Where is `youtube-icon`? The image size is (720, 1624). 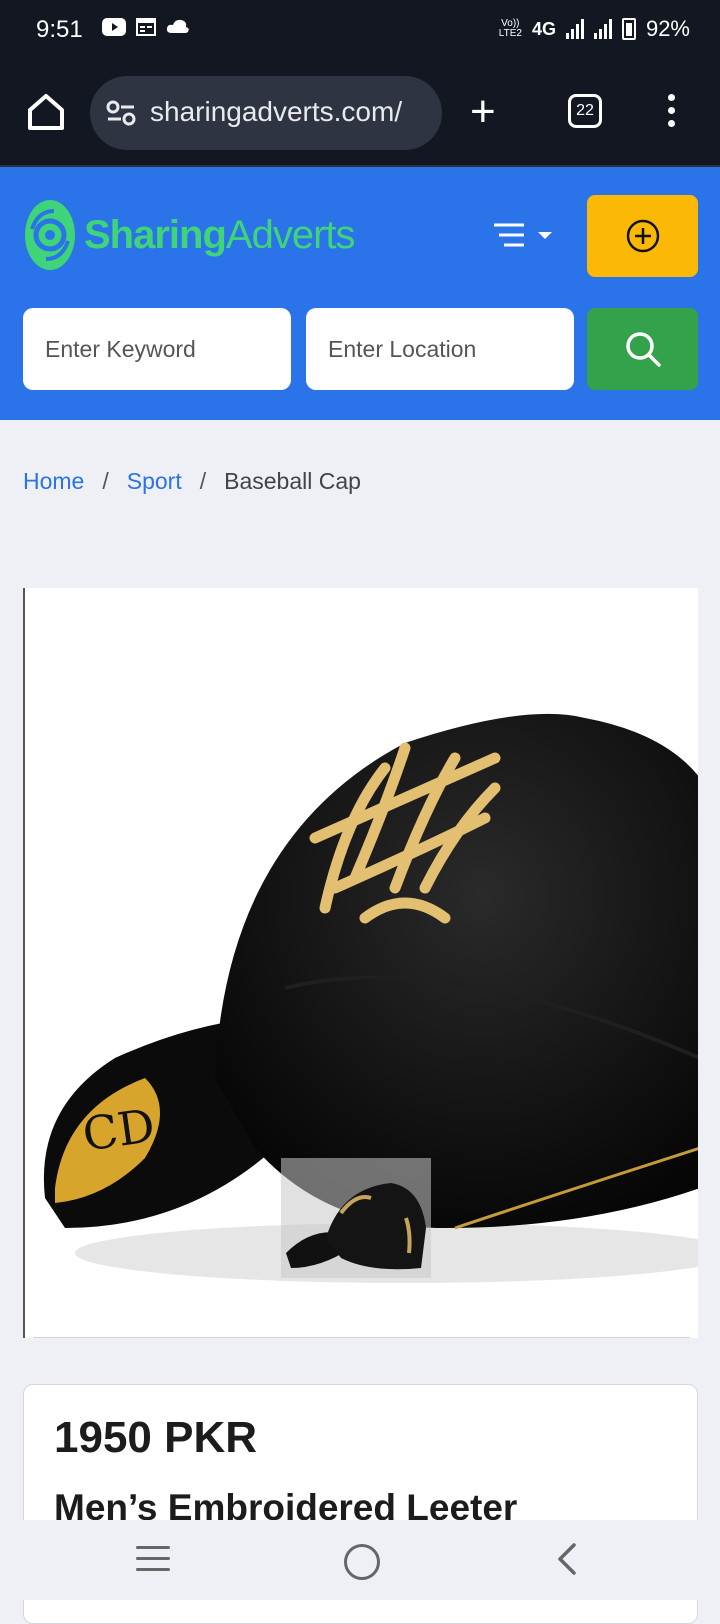
youtube-icon is located at coordinates (114, 27).